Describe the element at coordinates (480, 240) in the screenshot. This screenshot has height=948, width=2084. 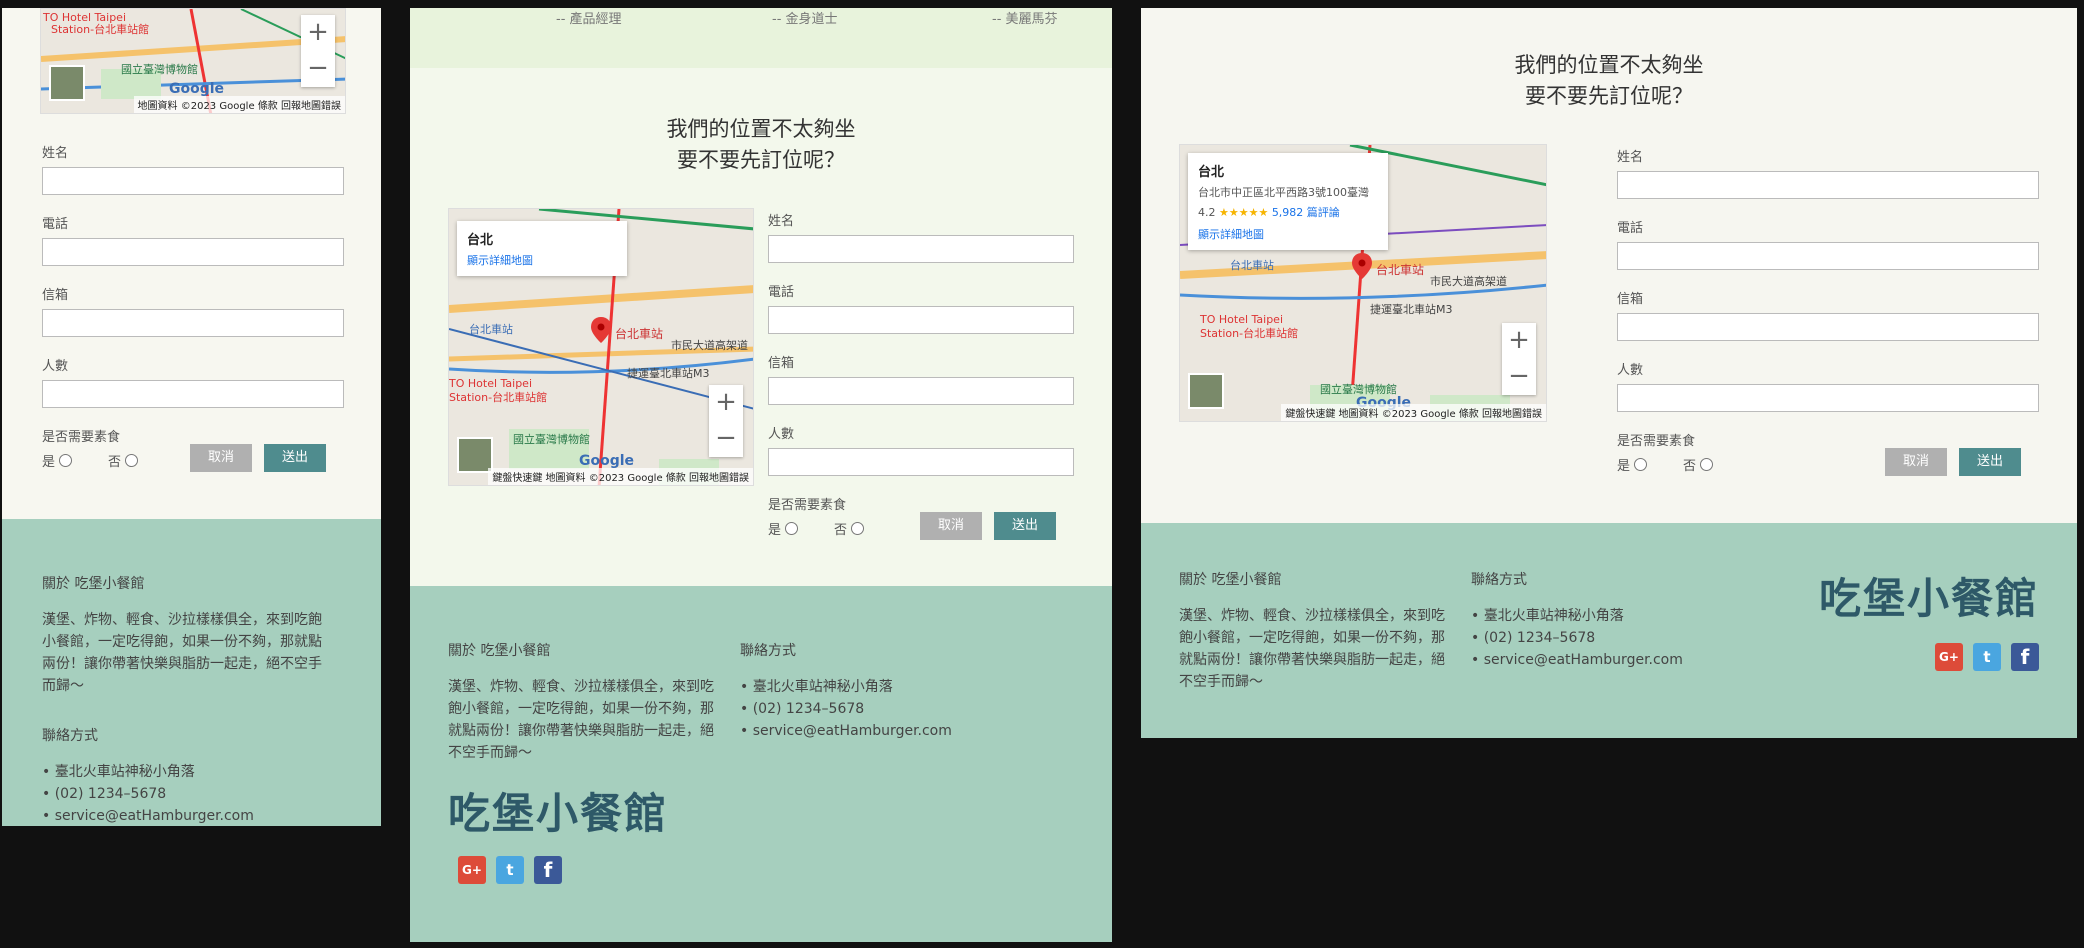
I see `place-title: 台北` at that location.